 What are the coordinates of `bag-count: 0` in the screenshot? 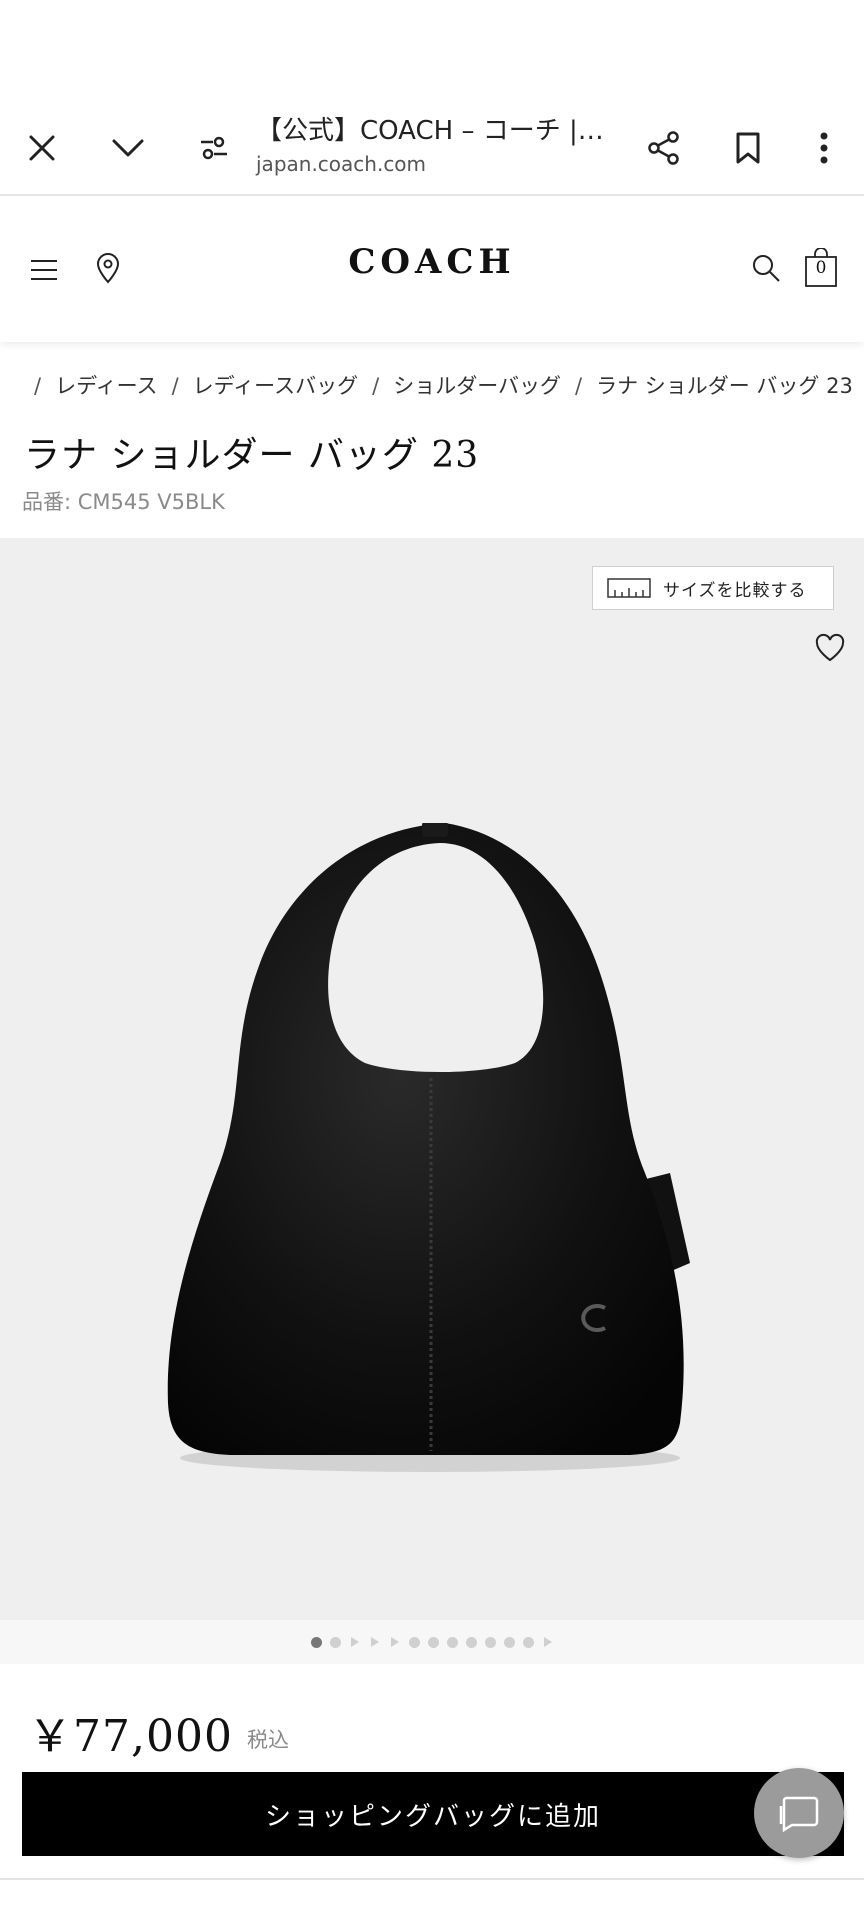 It's located at (821, 268).